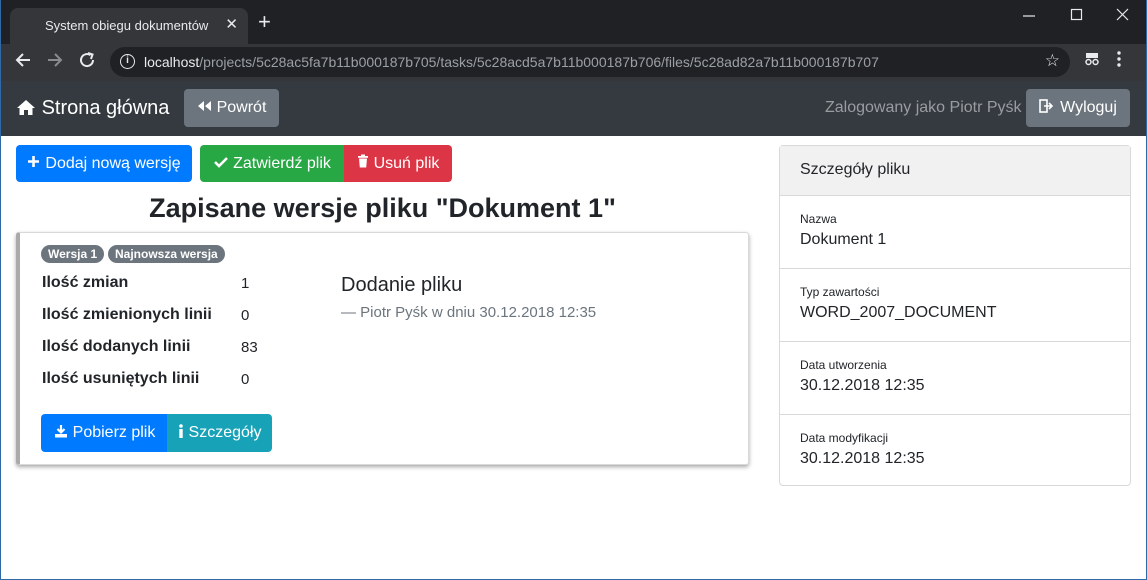 This screenshot has width=1147, height=580. What do you see at coordinates (23, 62) in the screenshot?
I see `back-icon` at bounding box center [23, 62].